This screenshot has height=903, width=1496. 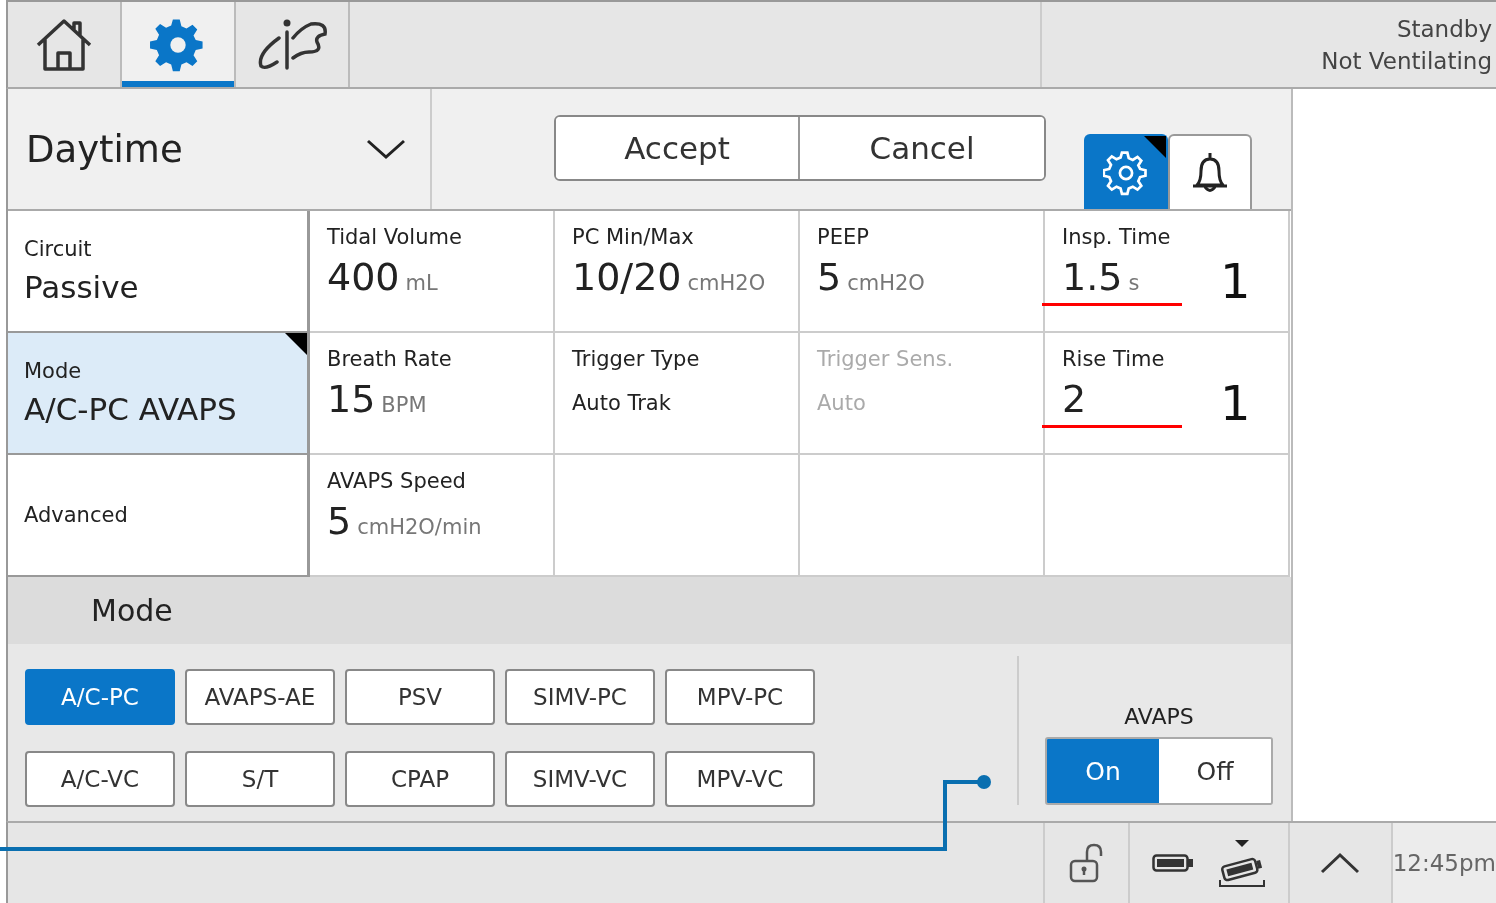 I want to click on ventilation-state: Standby, so click(x=1444, y=28).